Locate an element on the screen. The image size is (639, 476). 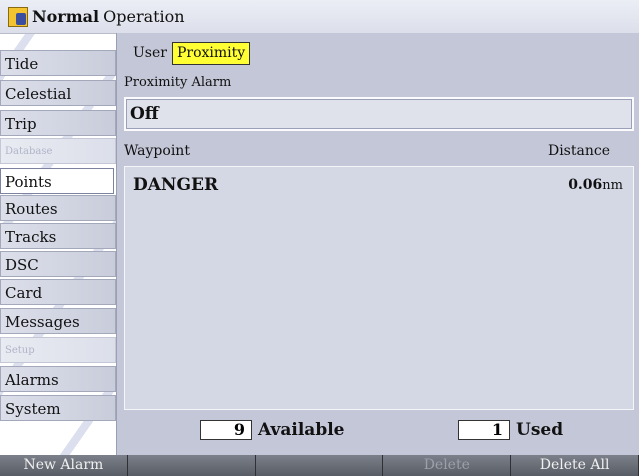
sidebar-item-messages: Messages is located at coordinates (58, 321).